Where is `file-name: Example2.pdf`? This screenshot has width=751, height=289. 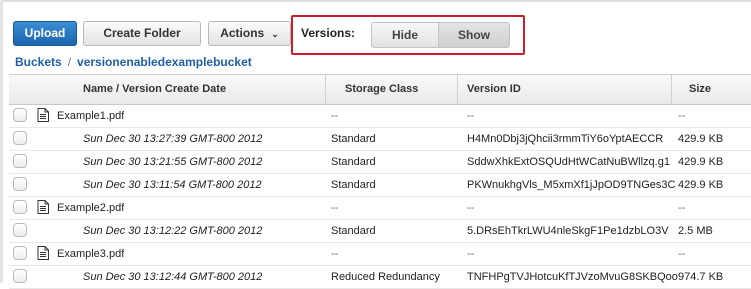 file-name: Example2.pdf is located at coordinates (90, 208).